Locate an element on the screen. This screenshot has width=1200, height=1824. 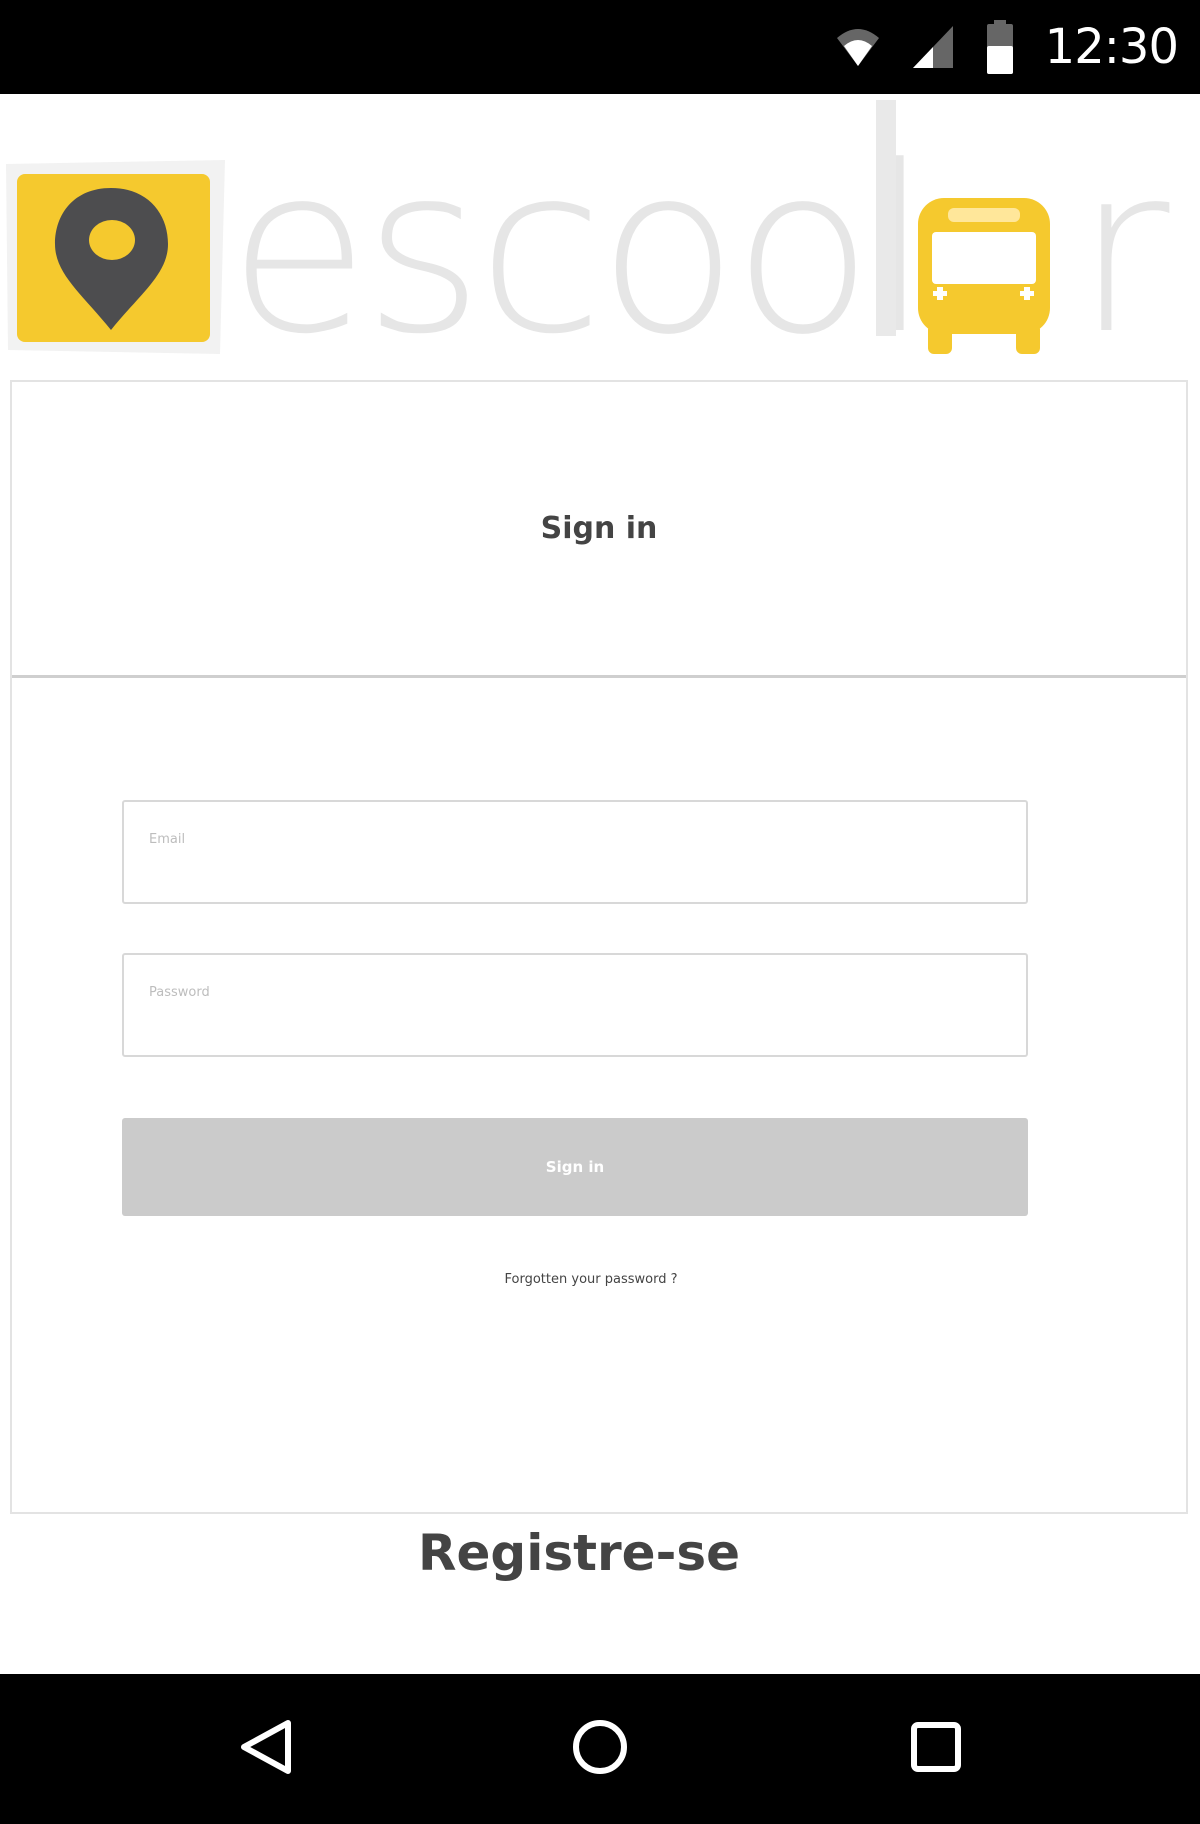
status-bar: 12:30 is located at coordinates (600, 47).